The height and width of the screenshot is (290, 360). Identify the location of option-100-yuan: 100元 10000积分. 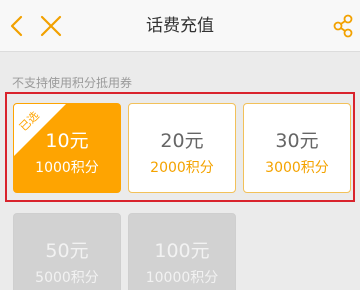
(182, 251).